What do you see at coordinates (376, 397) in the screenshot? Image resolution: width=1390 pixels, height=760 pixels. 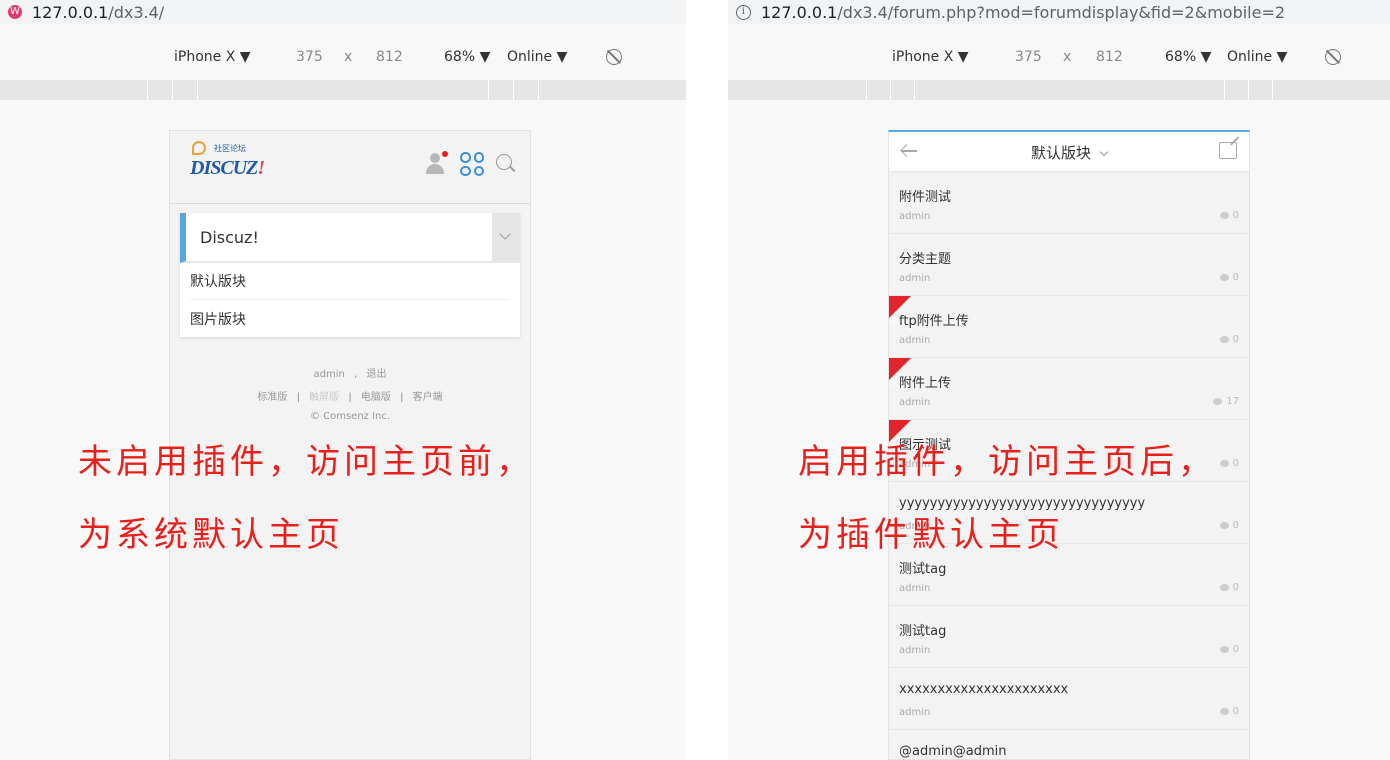 I see `link-desktop: 电脑版` at bounding box center [376, 397].